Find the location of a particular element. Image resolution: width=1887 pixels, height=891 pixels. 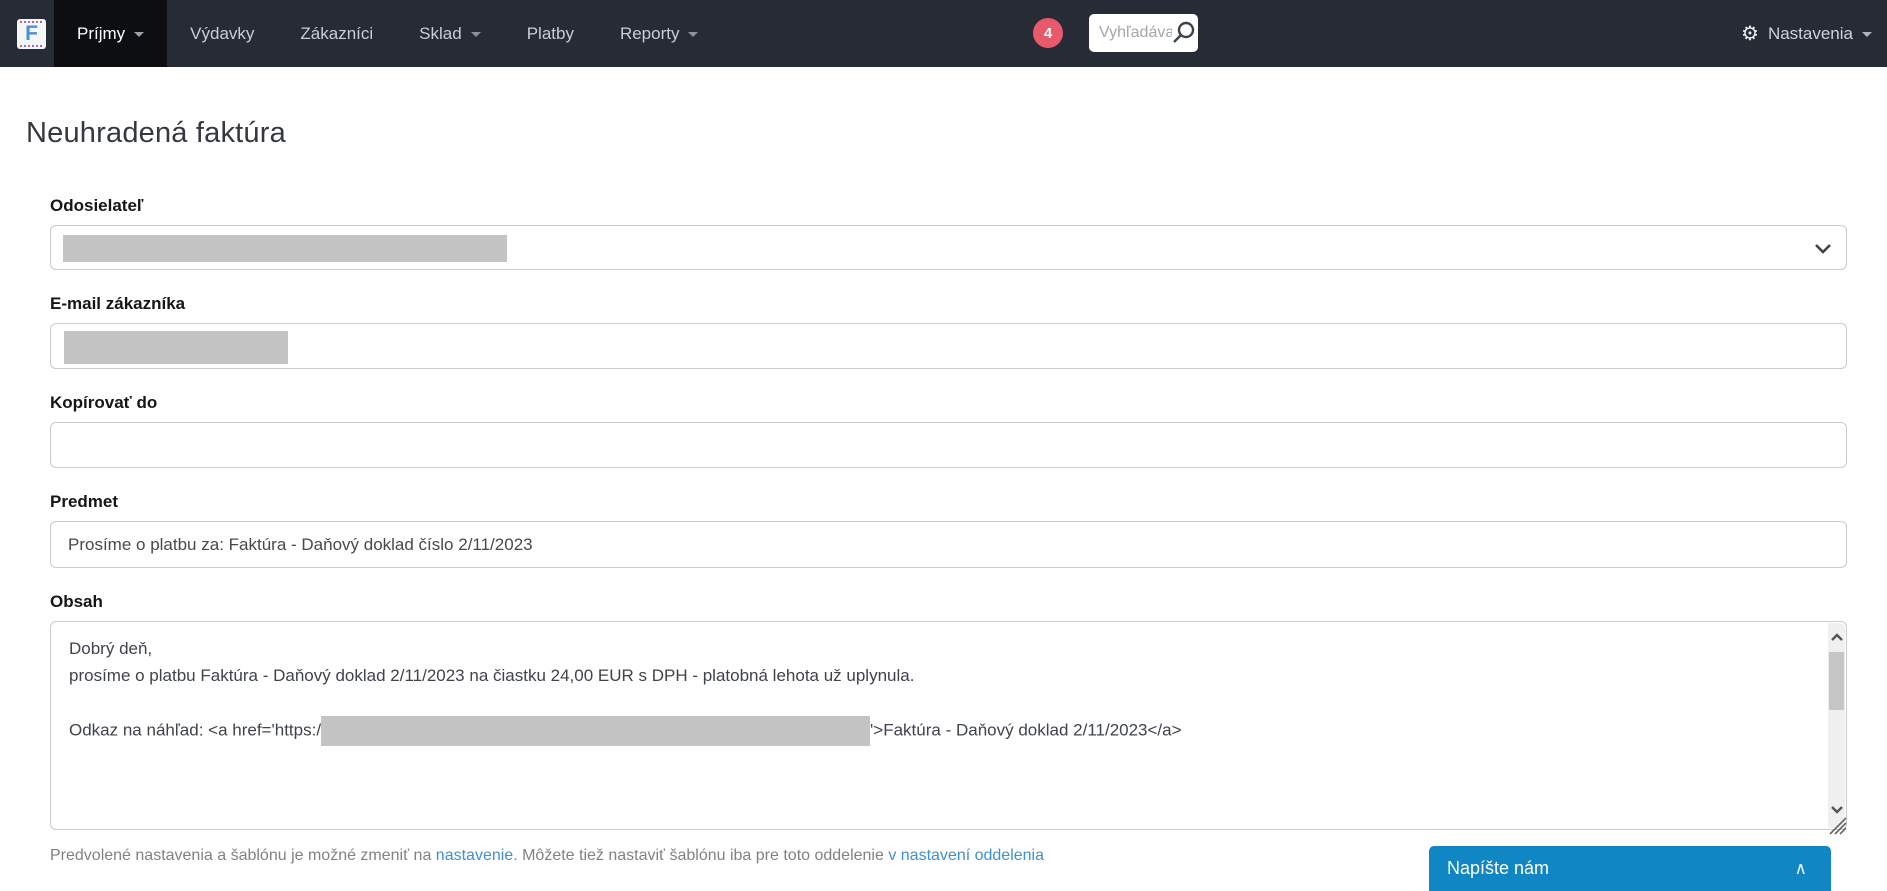

redacted-email-value is located at coordinates (176, 347).